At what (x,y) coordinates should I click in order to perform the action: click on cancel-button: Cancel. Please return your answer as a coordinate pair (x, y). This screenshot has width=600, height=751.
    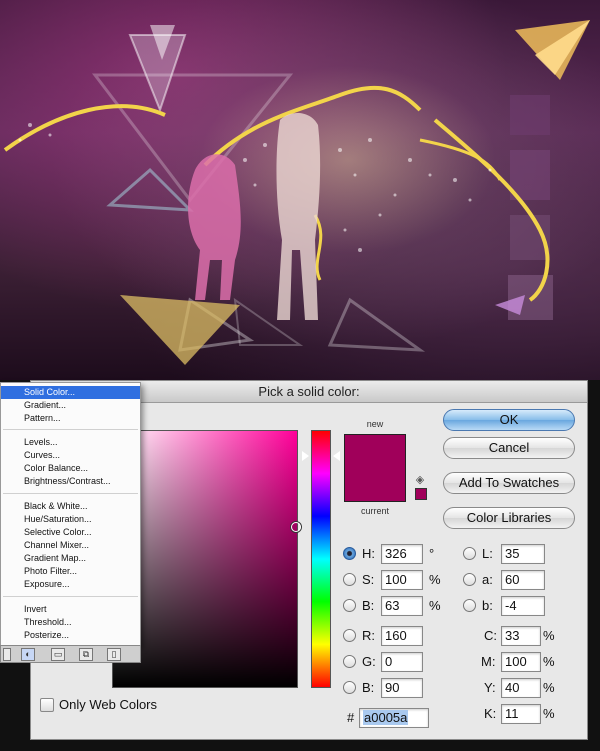
    Looking at the image, I should click on (509, 448).